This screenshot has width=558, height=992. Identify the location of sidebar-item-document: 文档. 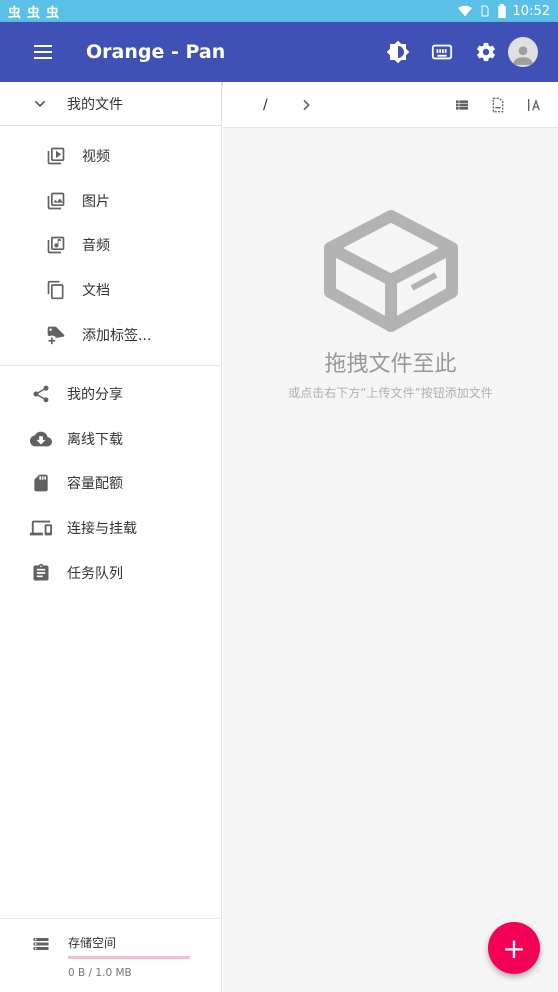
(110, 290).